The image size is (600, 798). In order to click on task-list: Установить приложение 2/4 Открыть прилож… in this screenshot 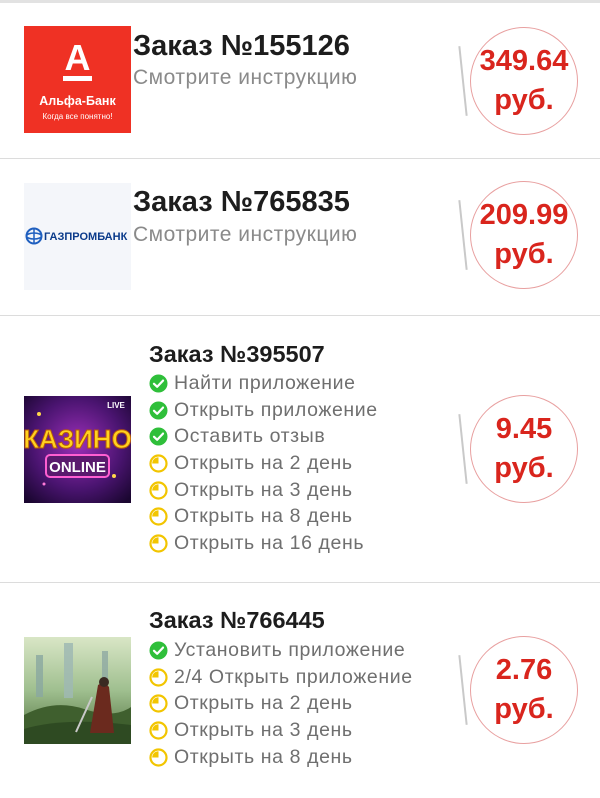, I will do `click(281, 703)`.